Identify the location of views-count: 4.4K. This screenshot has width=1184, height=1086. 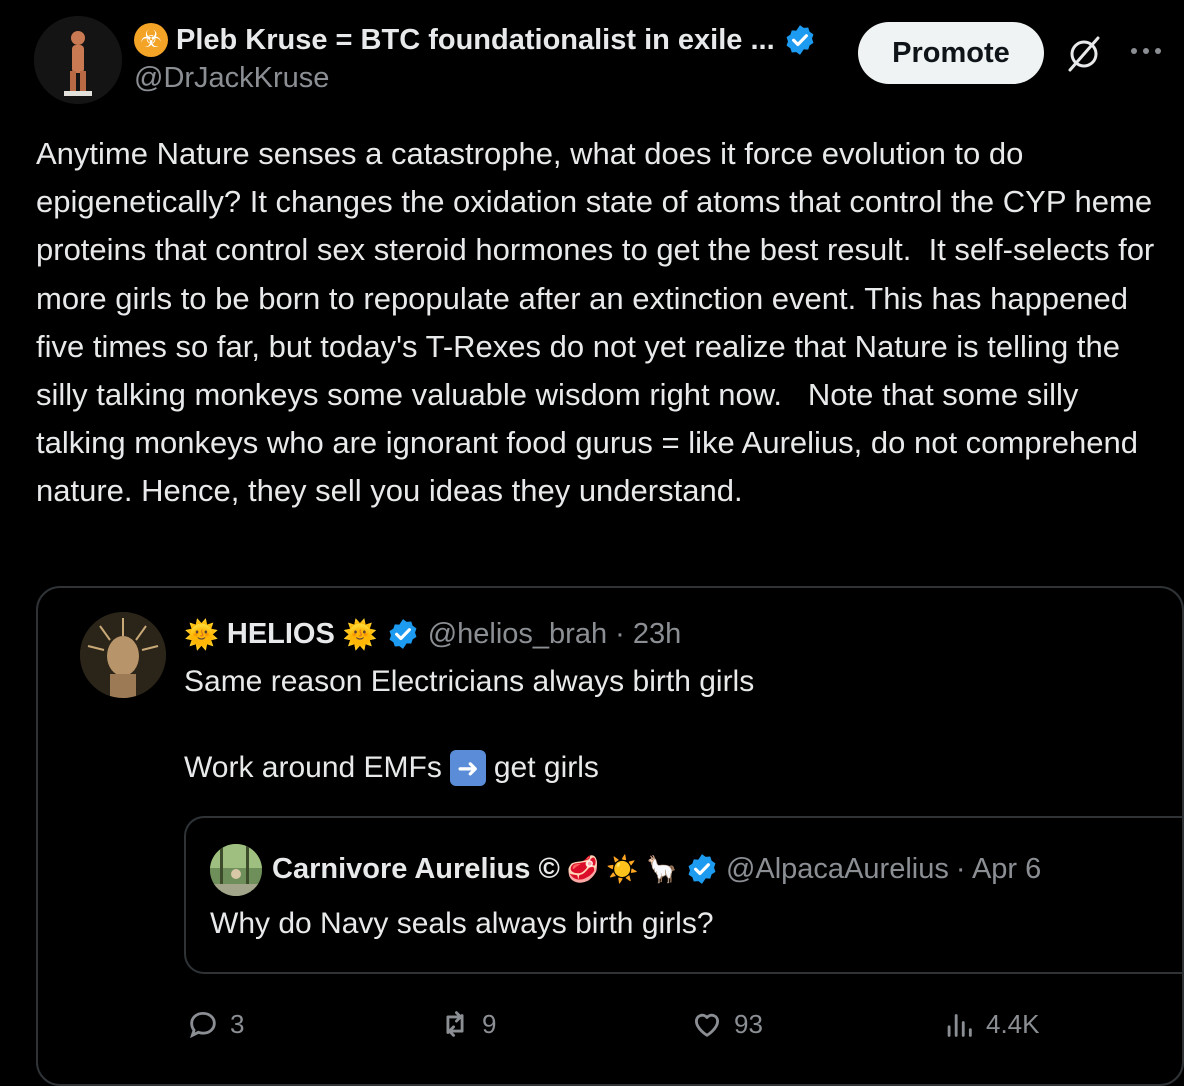
(1013, 1023).